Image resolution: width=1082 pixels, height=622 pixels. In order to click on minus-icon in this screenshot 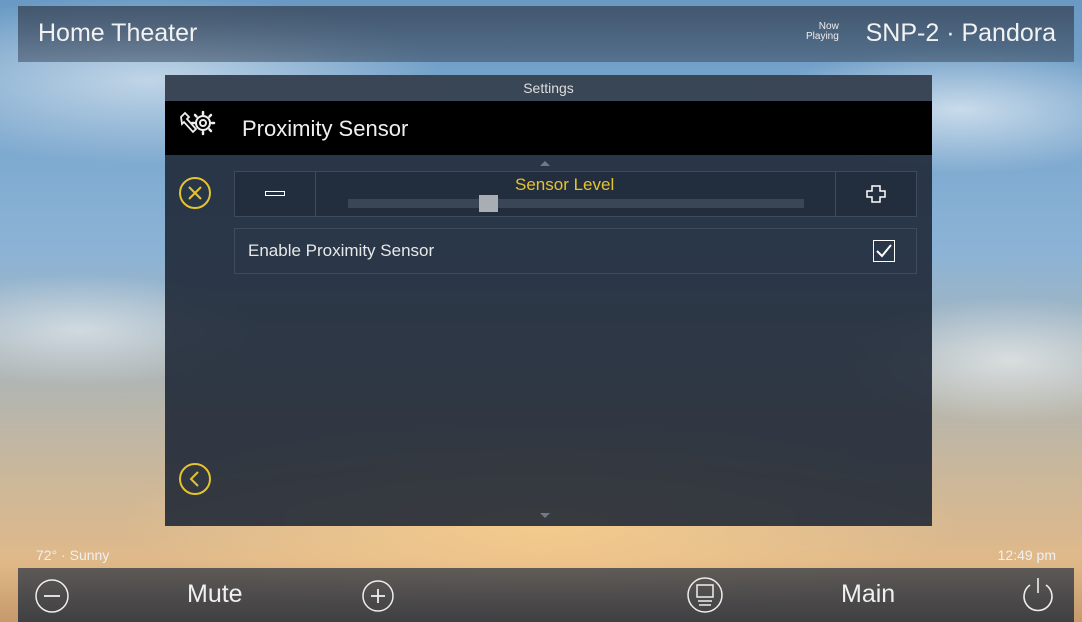, I will do `click(275, 193)`.